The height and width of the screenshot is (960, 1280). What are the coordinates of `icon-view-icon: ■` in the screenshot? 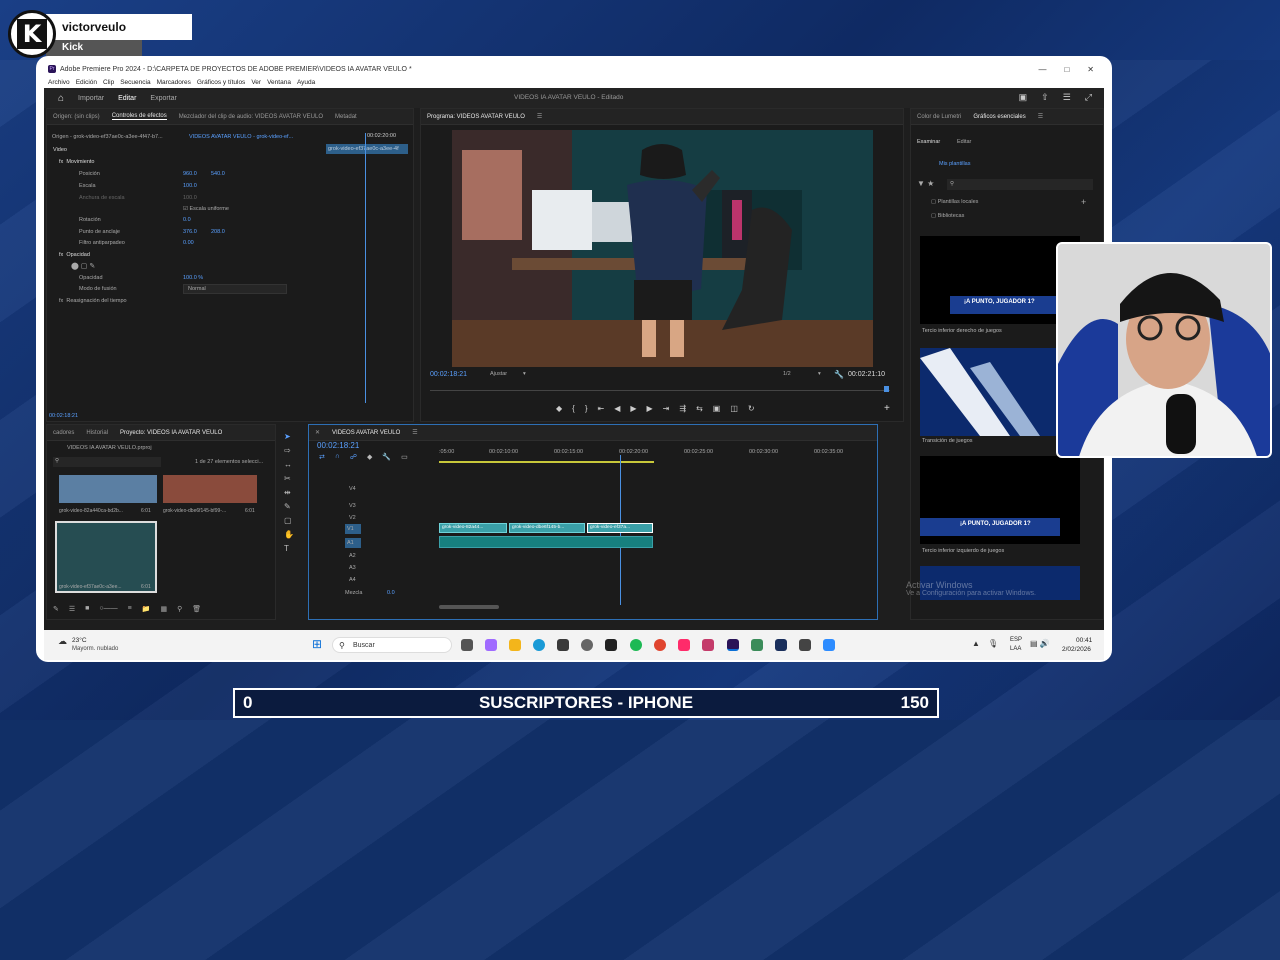 It's located at (87, 609).